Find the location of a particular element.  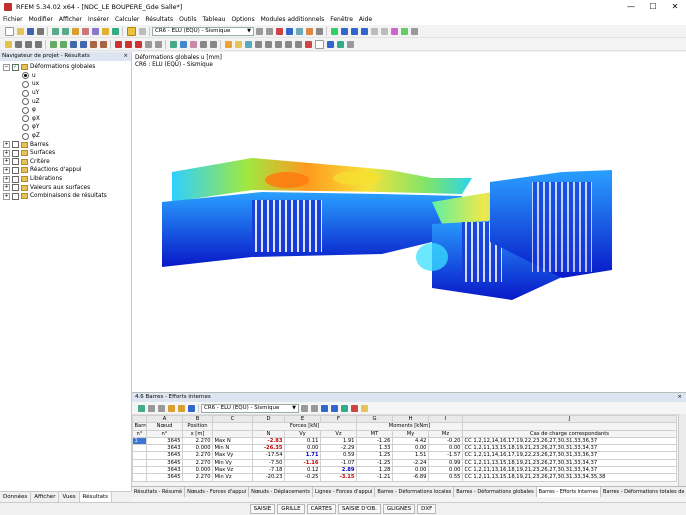

deform-icon is located at coordinates (279, 31).